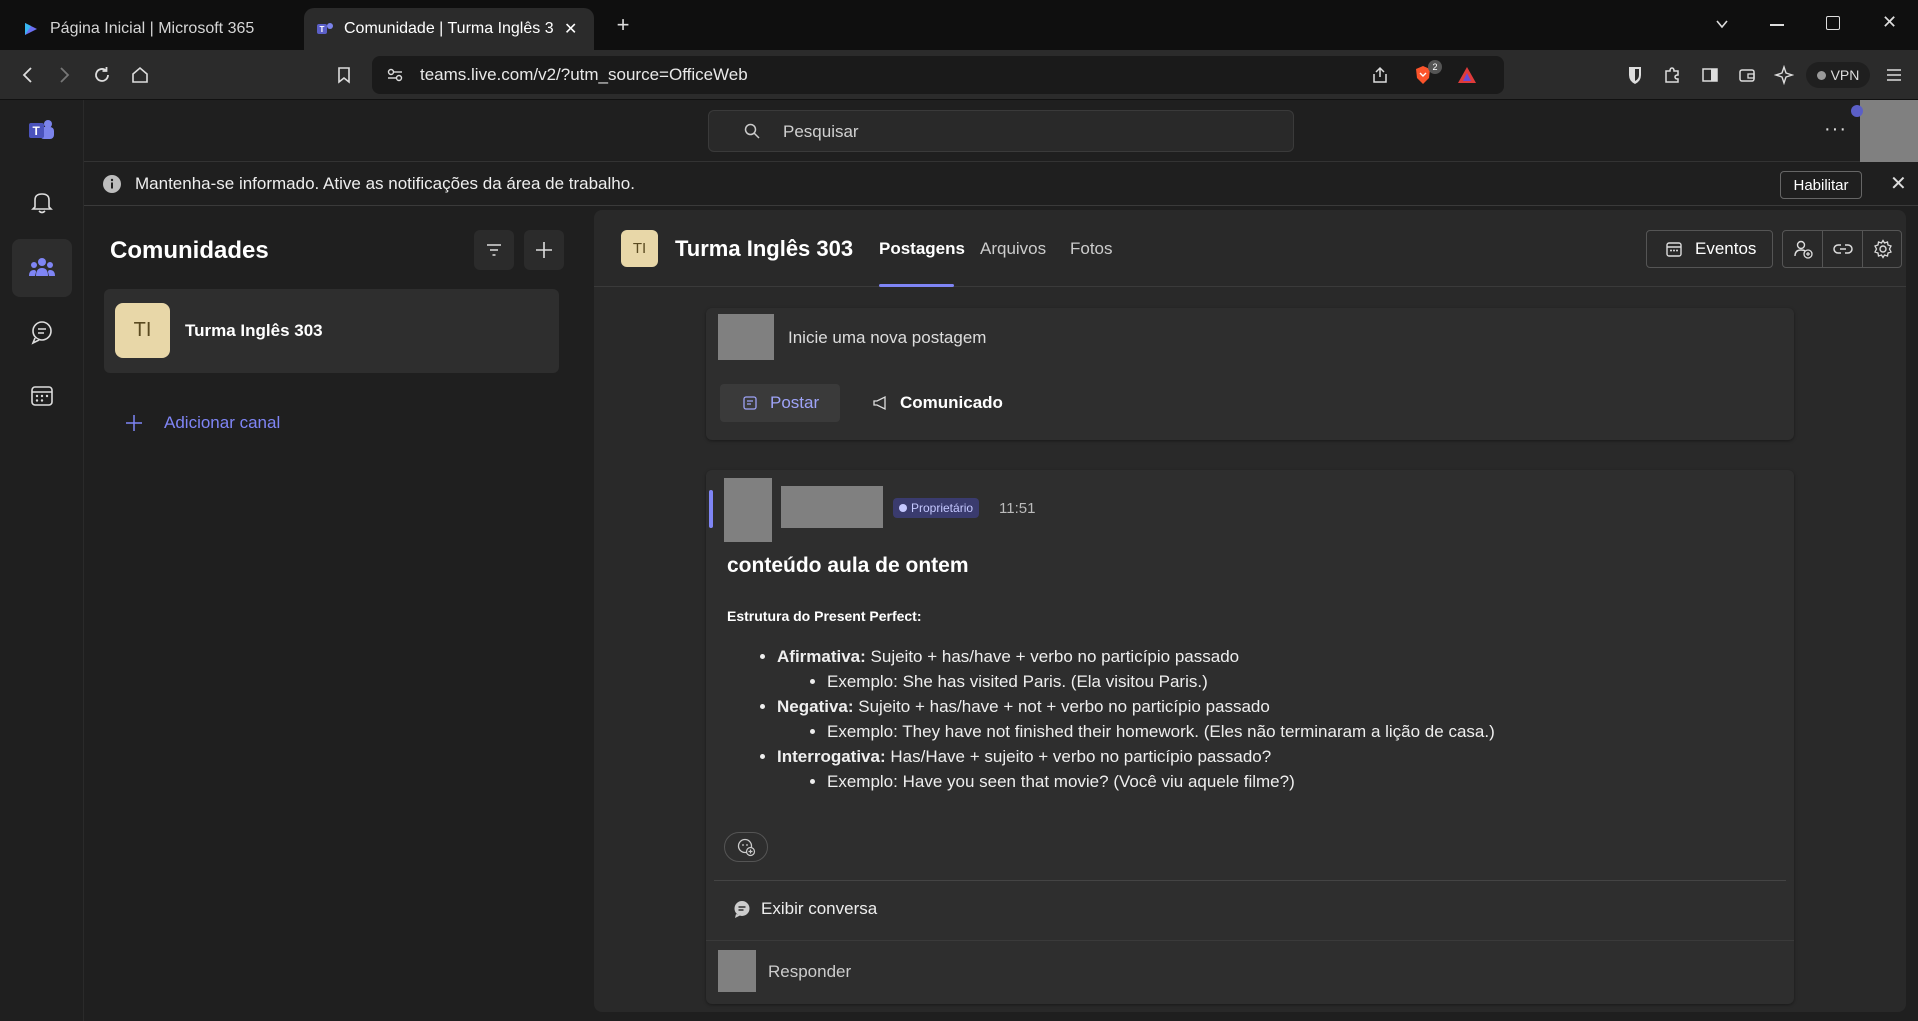 This screenshot has height=1021, width=1918. I want to click on minimize-window-icon, so click(1777, 25).